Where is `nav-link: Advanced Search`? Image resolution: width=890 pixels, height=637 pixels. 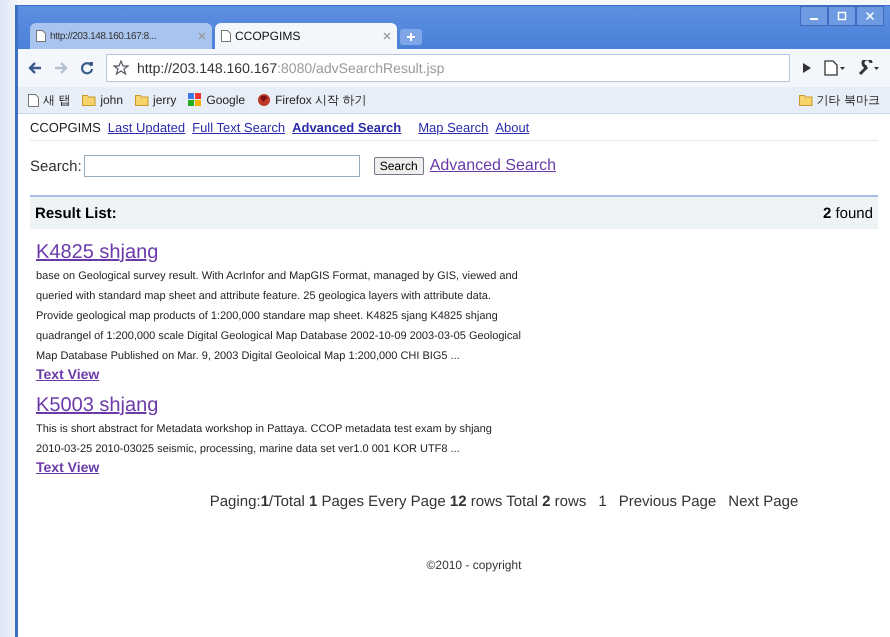 nav-link: Advanced Search is located at coordinates (347, 127).